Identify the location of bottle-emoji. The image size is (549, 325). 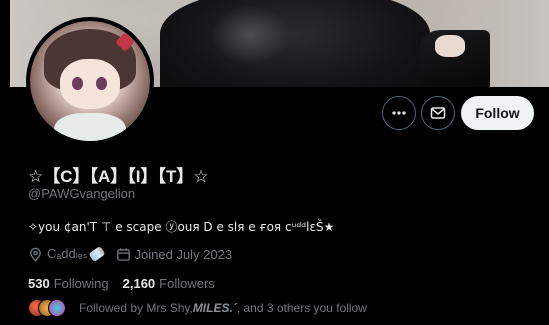
(96, 254).